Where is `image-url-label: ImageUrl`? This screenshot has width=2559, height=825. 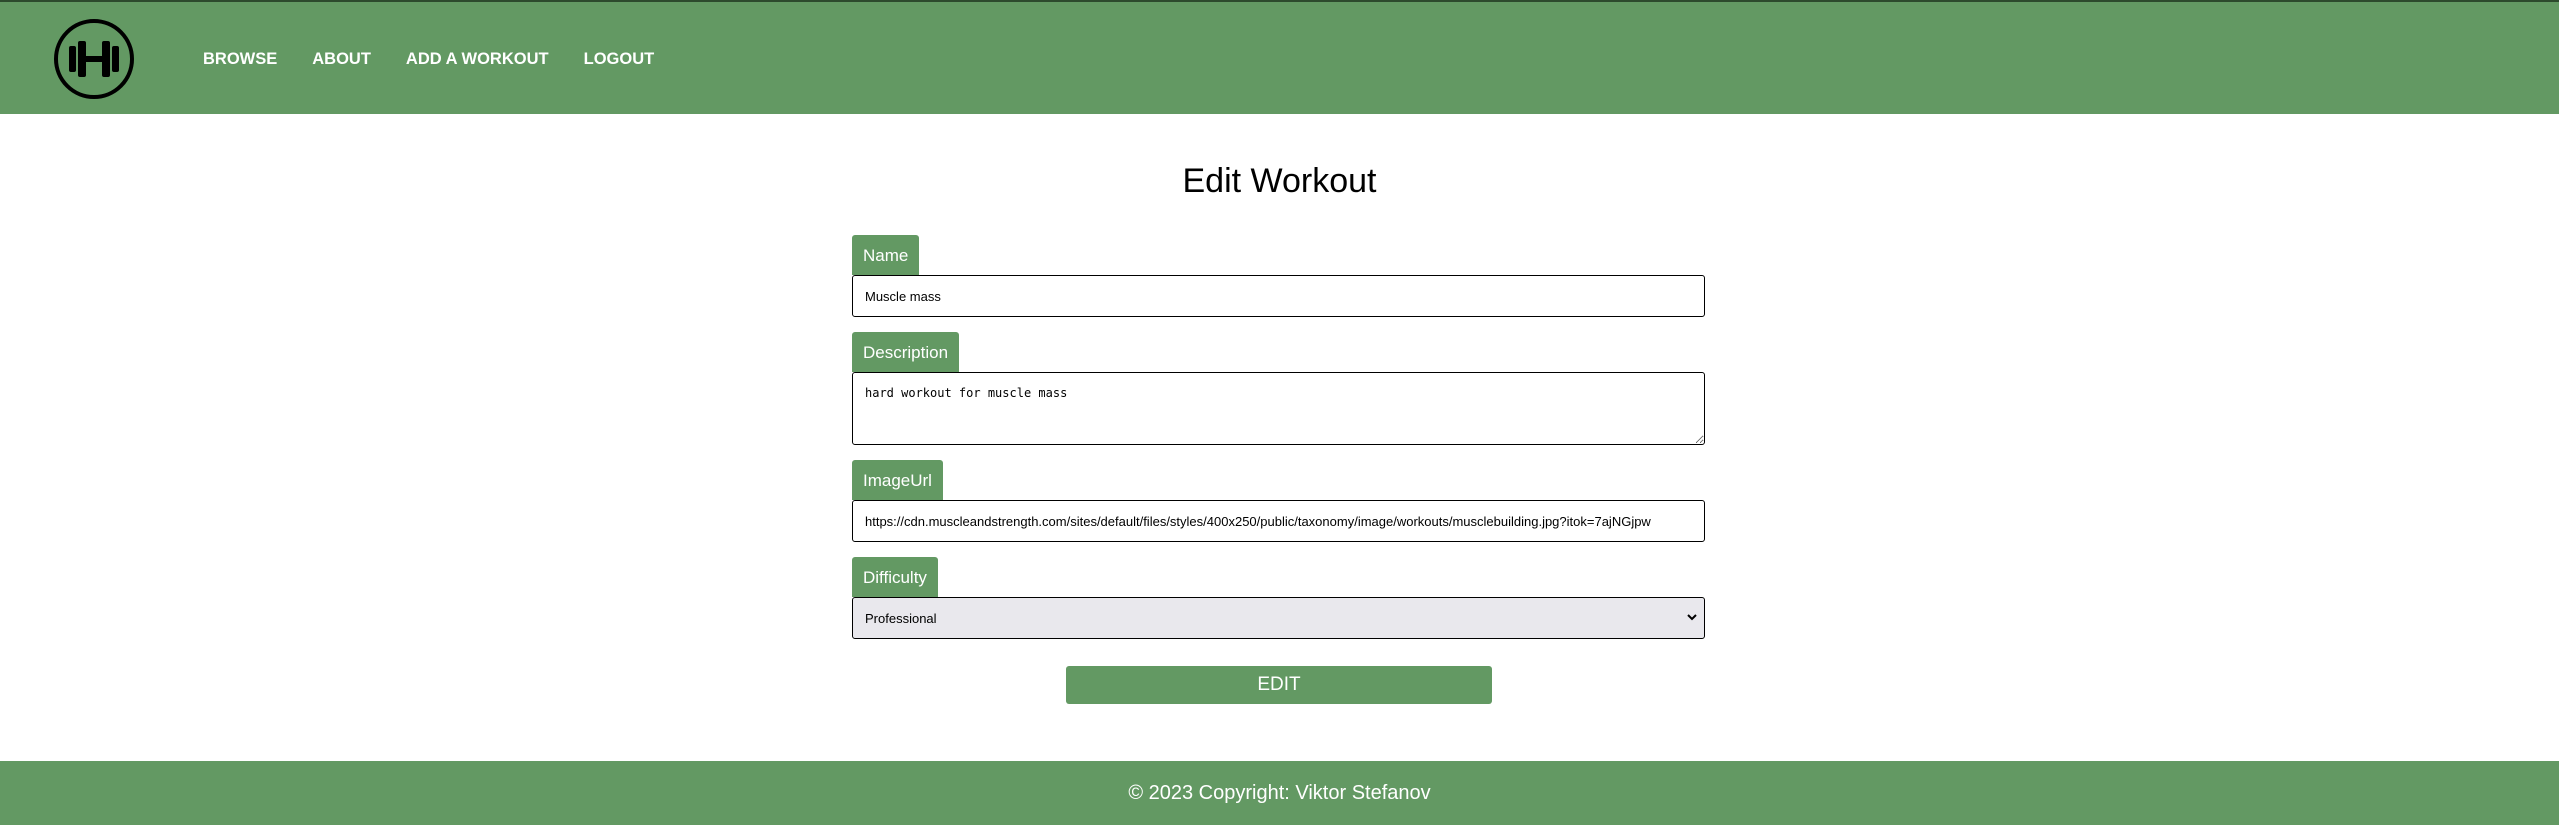
image-url-label: ImageUrl is located at coordinates (897, 480).